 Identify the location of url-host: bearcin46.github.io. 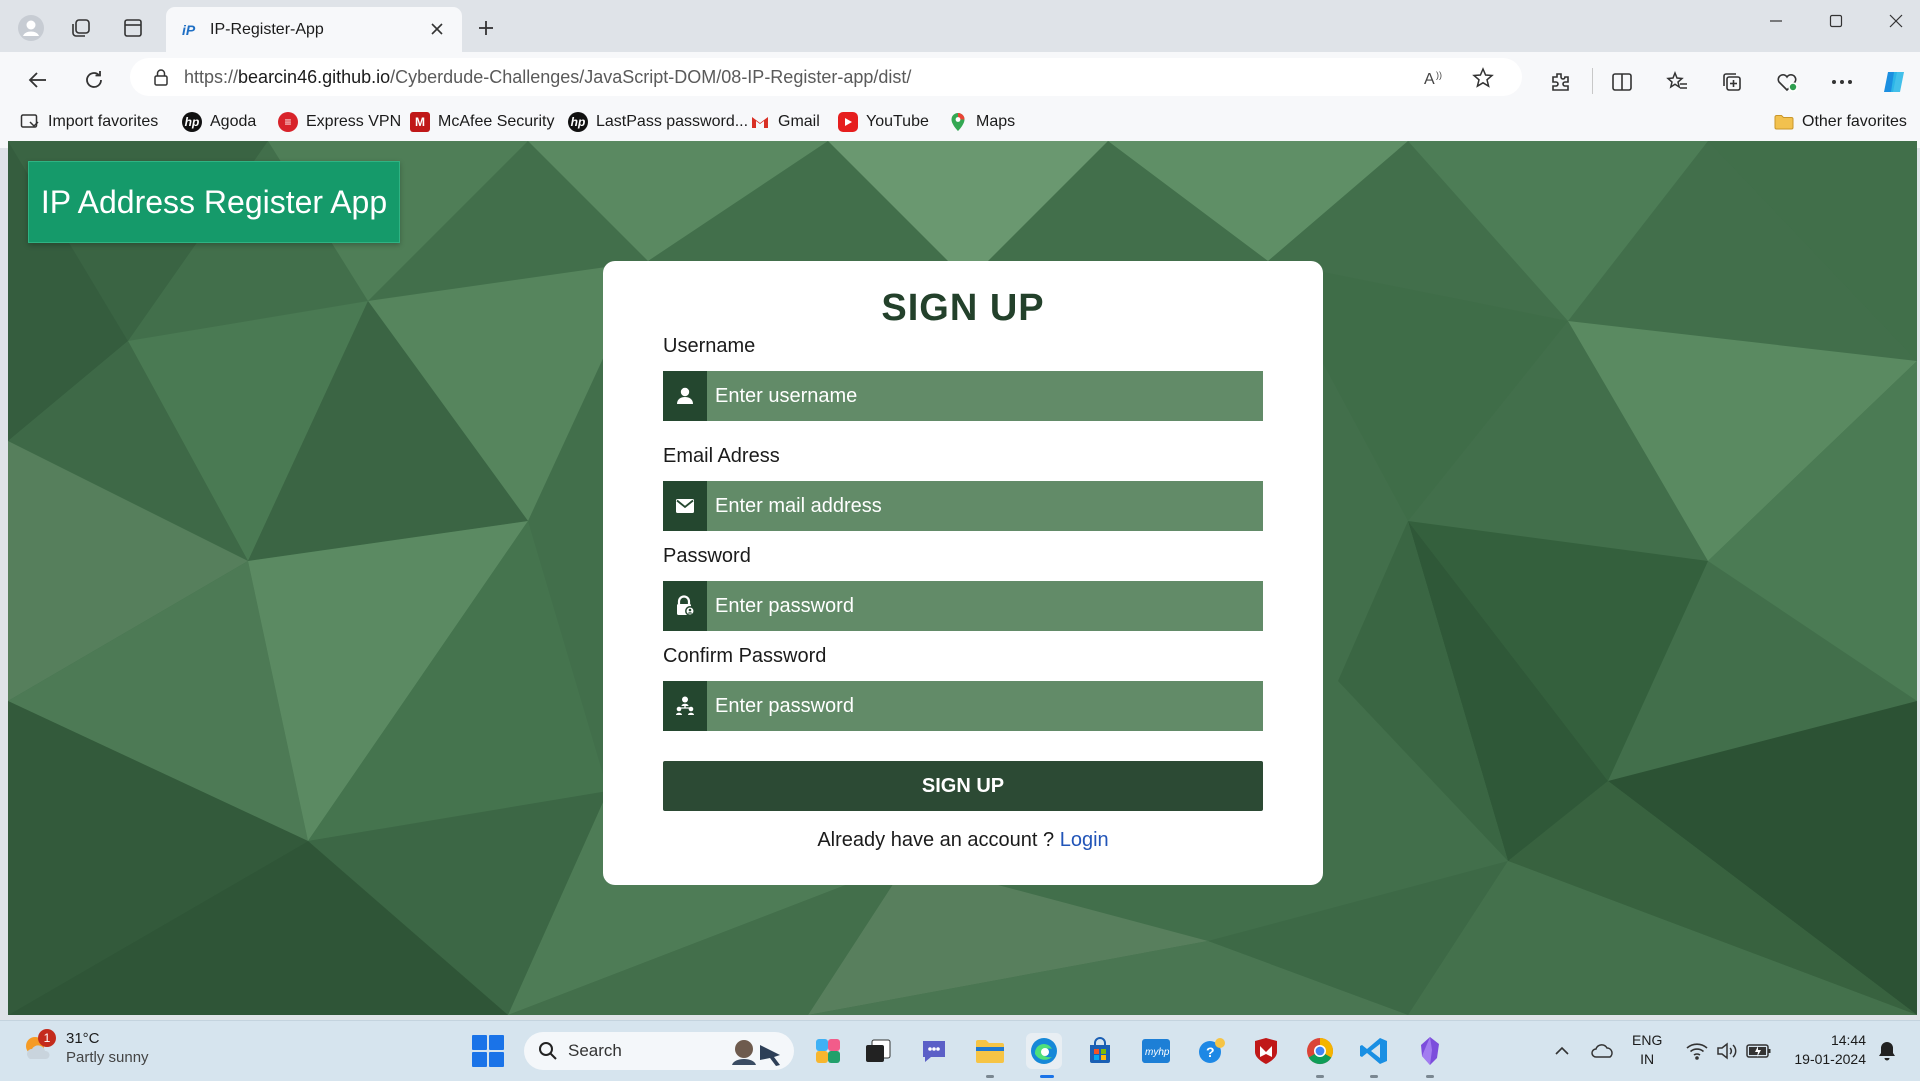
(314, 76).